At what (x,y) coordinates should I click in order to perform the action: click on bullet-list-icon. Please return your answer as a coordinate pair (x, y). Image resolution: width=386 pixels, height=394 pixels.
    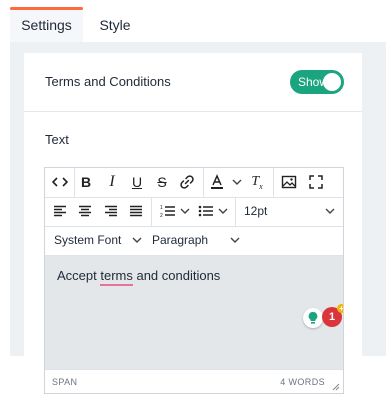
    Looking at the image, I should click on (206, 211).